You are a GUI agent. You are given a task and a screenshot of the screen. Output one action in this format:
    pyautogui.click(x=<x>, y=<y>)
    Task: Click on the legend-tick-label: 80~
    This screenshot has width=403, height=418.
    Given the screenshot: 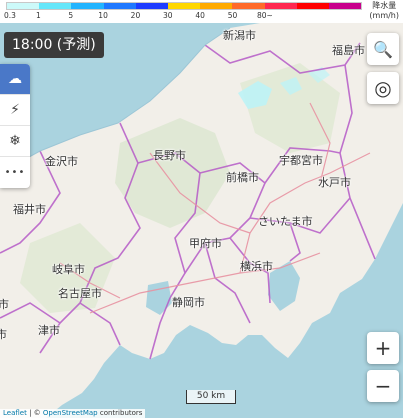 What is the action you would take?
    pyautogui.click(x=264, y=15)
    